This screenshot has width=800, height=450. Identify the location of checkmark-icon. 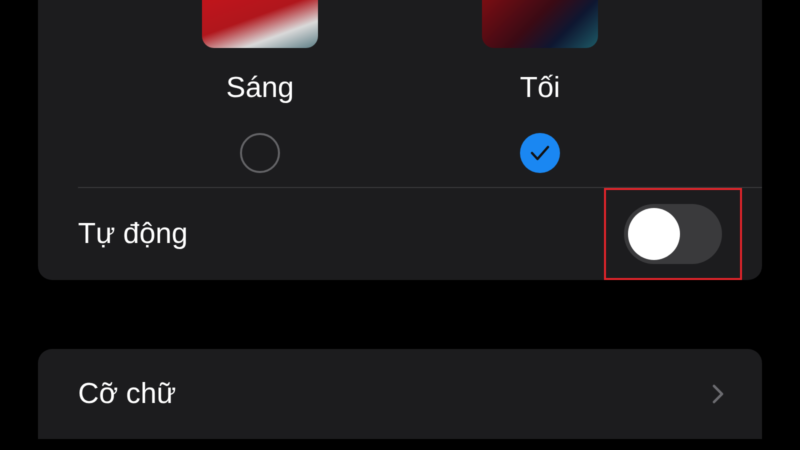
(540, 153).